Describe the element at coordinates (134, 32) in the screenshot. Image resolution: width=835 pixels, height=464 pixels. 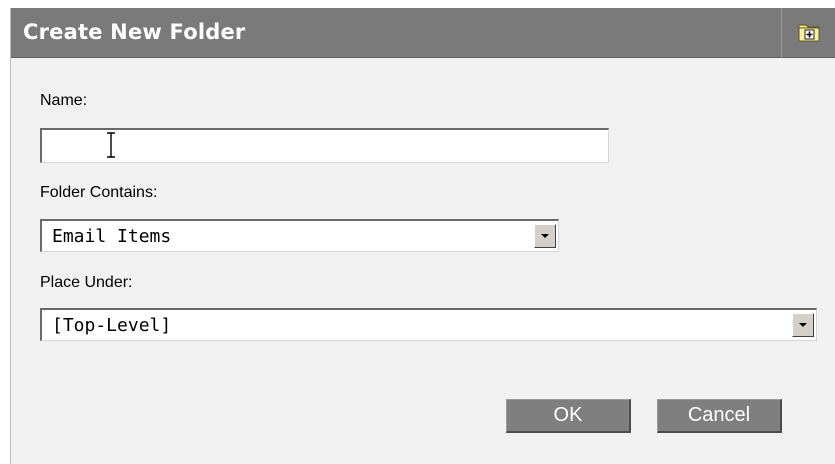
I see `dialog-title: Create New Folder` at that location.